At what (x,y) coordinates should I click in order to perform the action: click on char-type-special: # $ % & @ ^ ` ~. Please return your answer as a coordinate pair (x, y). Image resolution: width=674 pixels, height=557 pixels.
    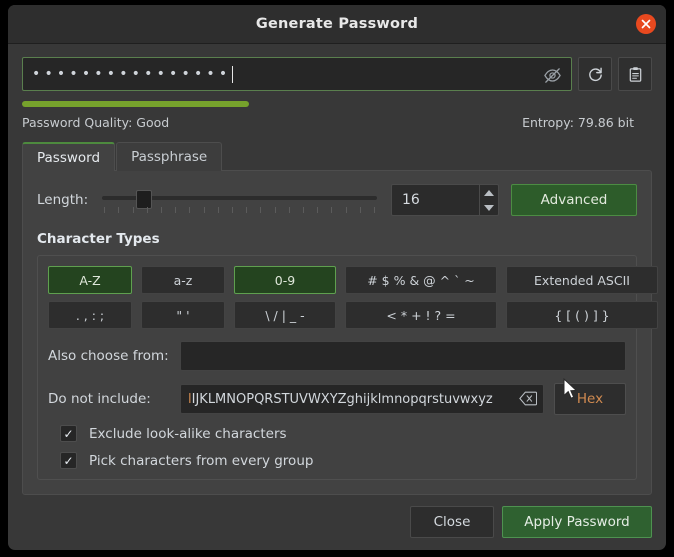
    Looking at the image, I should click on (421, 280).